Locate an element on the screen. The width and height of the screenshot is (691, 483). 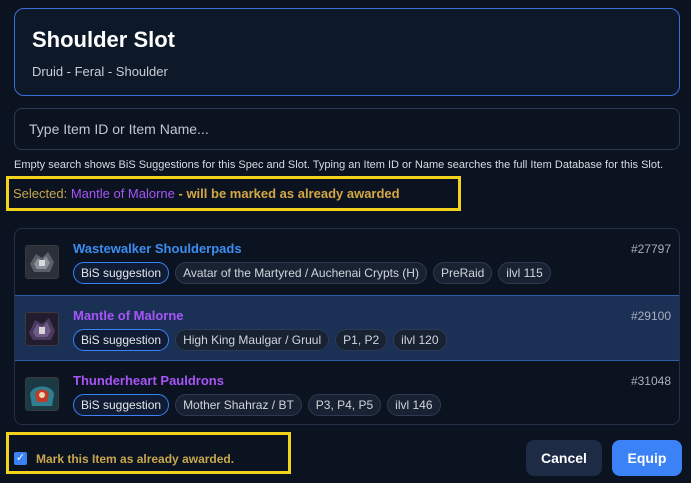
wastewalker-shoulderpads-icon is located at coordinates (42, 262).